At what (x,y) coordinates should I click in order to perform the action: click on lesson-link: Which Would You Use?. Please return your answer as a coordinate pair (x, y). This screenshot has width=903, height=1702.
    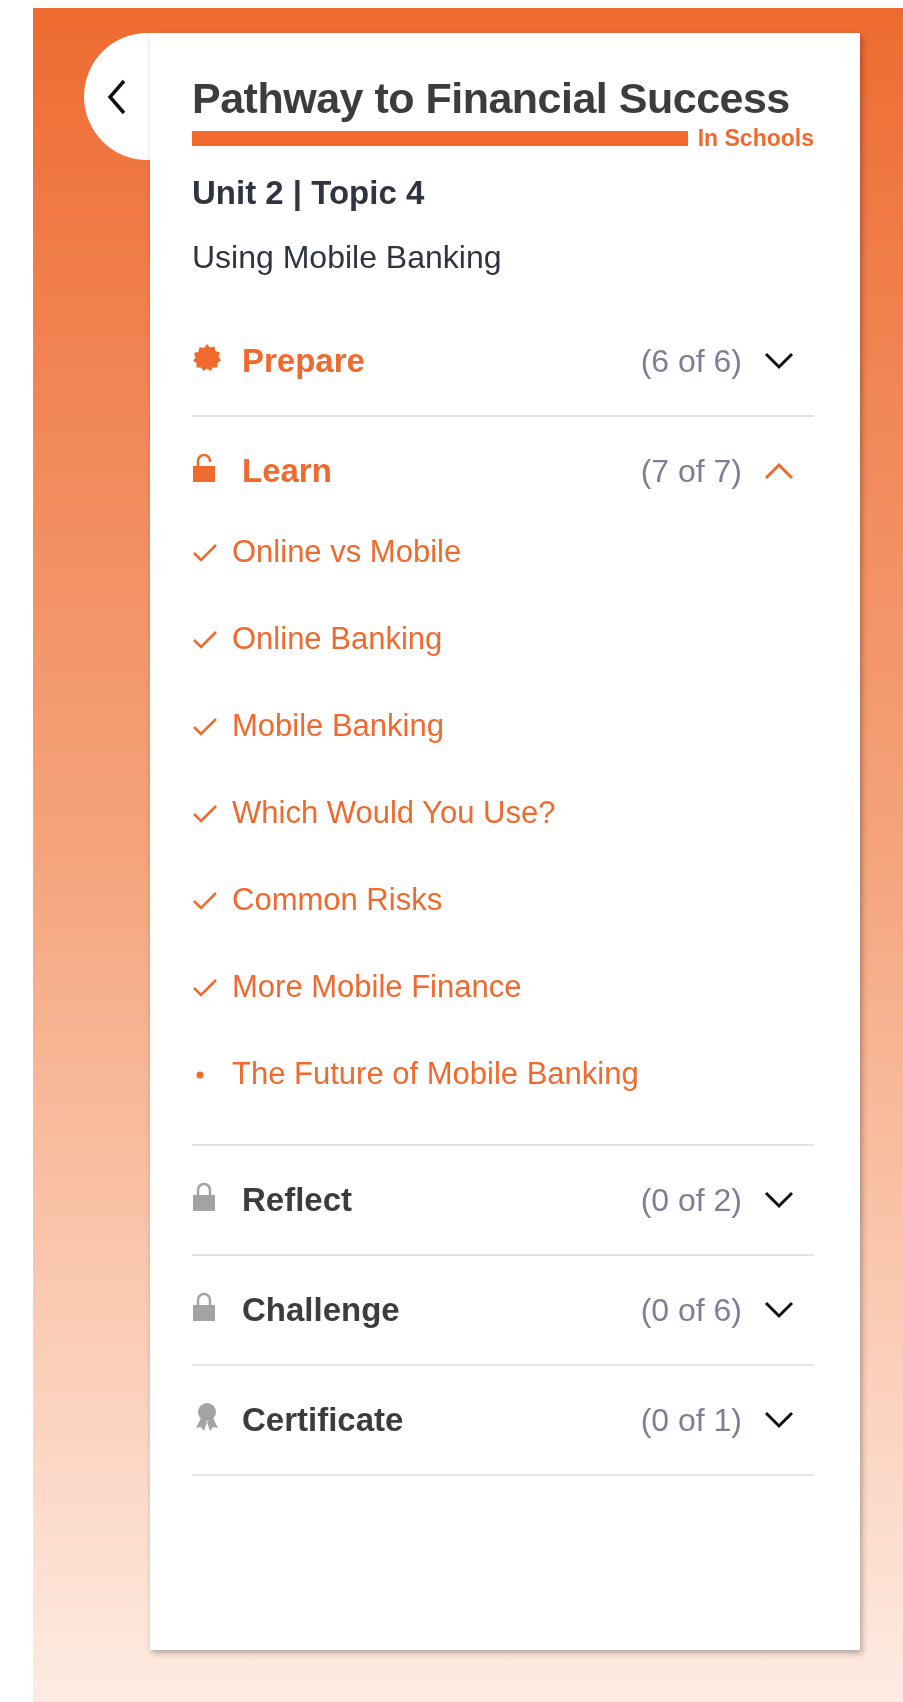
    Looking at the image, I should click on (503, 813).